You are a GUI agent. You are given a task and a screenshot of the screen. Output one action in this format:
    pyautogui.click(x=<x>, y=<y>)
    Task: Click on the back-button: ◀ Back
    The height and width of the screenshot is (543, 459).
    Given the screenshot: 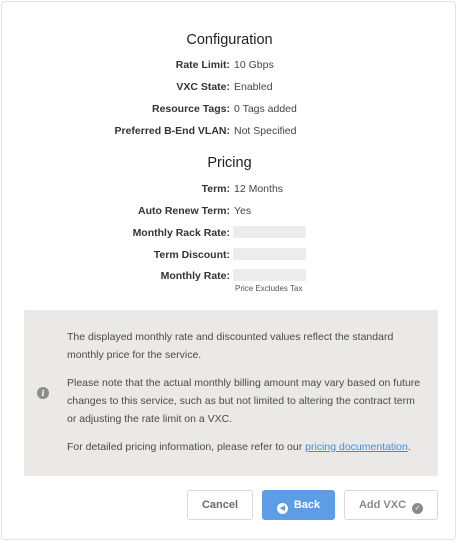 What is the action you would take?
    pyautogui.click(x=298, y=505)
    